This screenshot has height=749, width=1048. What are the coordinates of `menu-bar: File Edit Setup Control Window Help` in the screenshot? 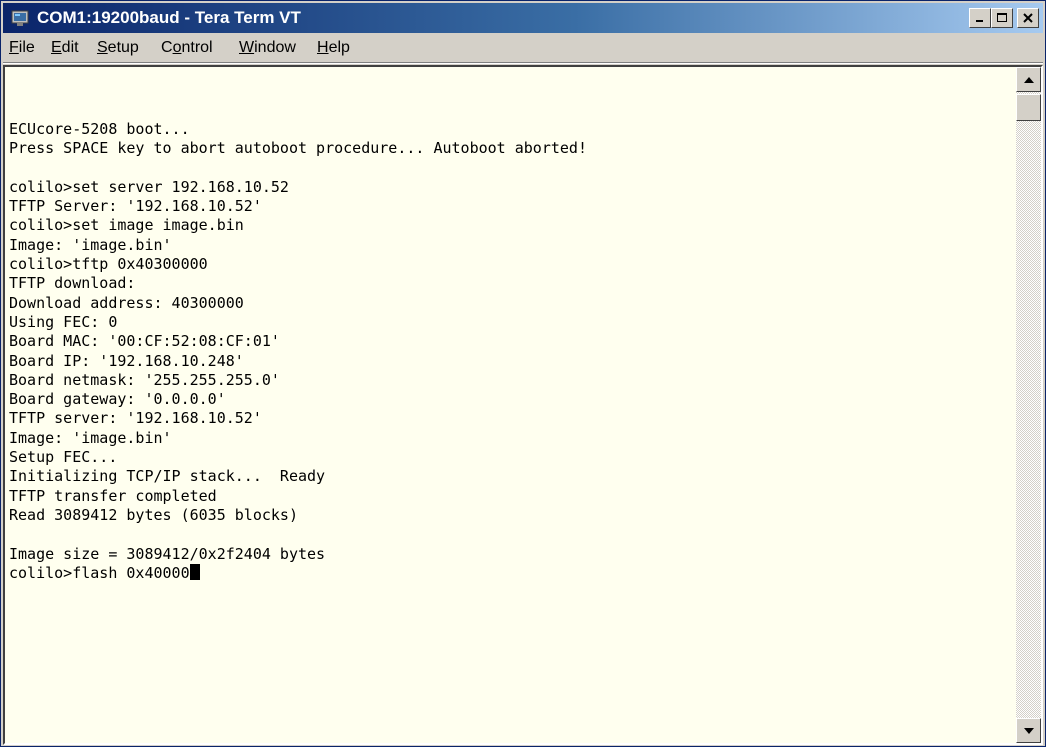 It's located at (523, 48).